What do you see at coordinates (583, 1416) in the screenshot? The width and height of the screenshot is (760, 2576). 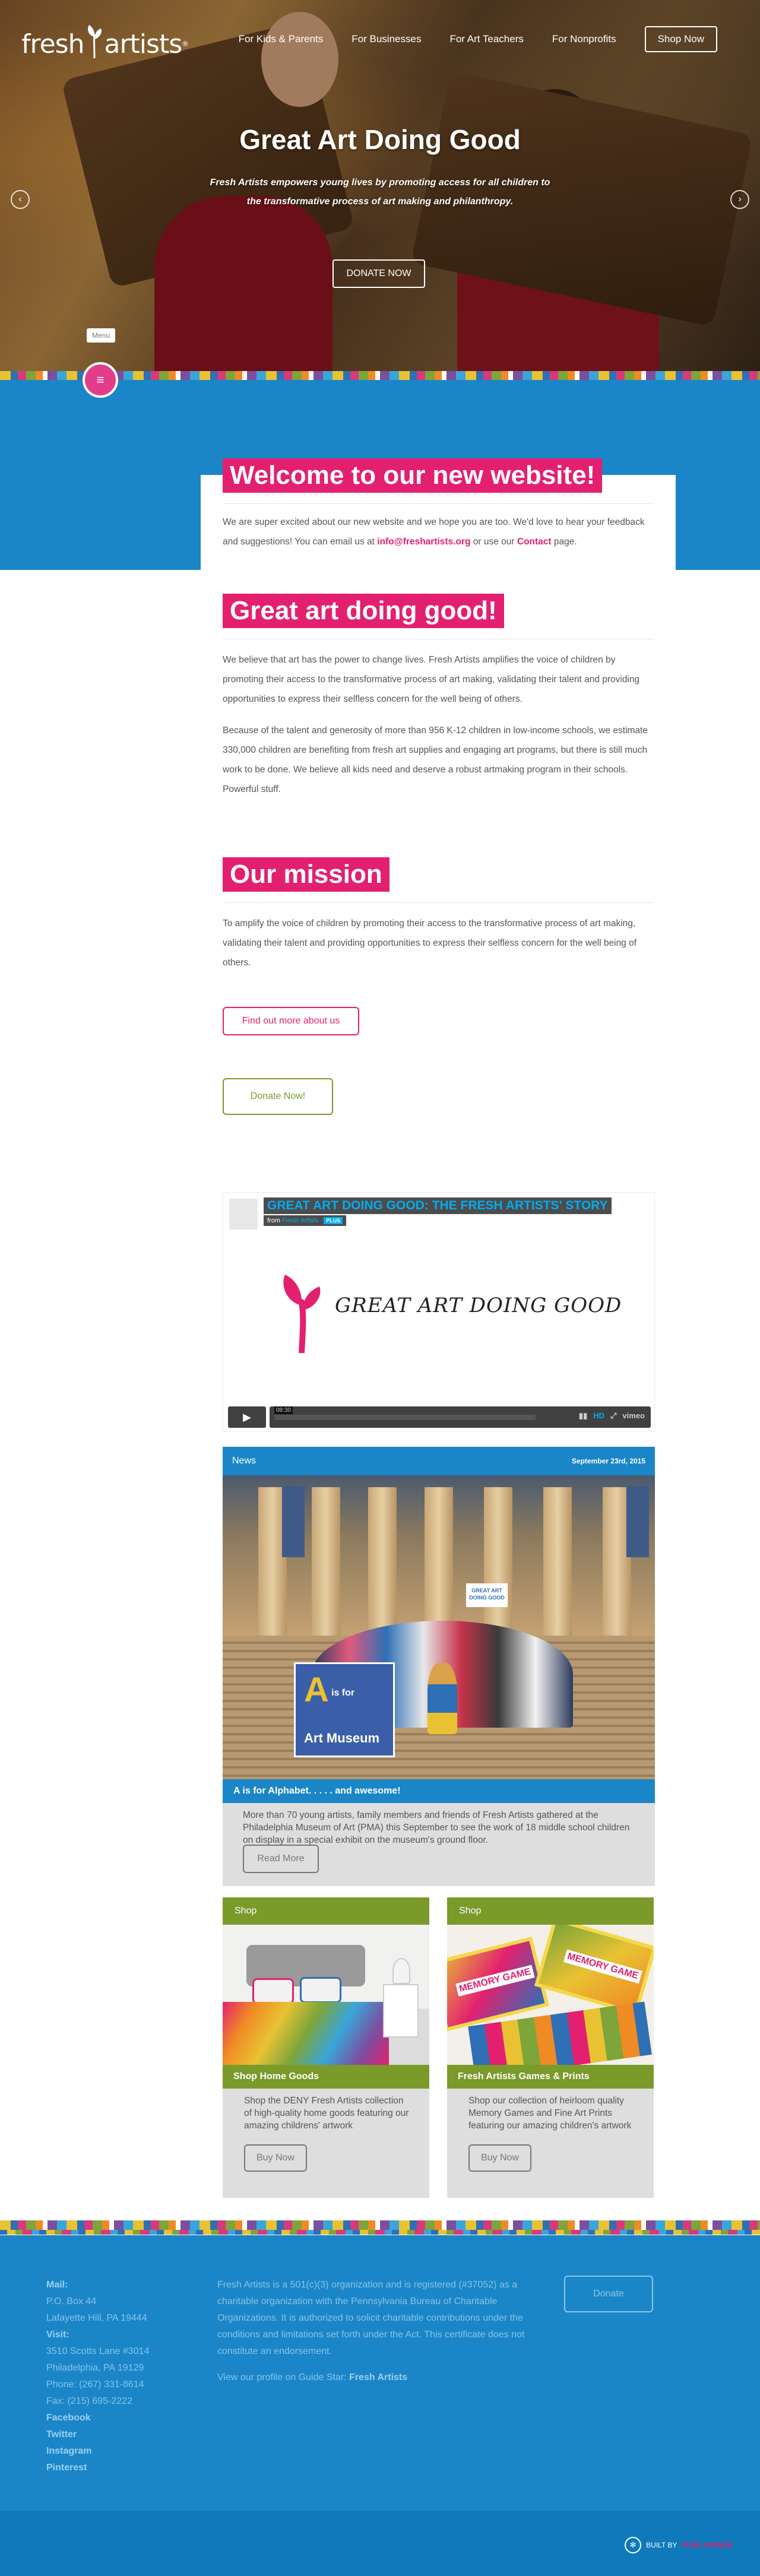 I see `volume-icon: ▮▮` at bounding box center [583, 1416].